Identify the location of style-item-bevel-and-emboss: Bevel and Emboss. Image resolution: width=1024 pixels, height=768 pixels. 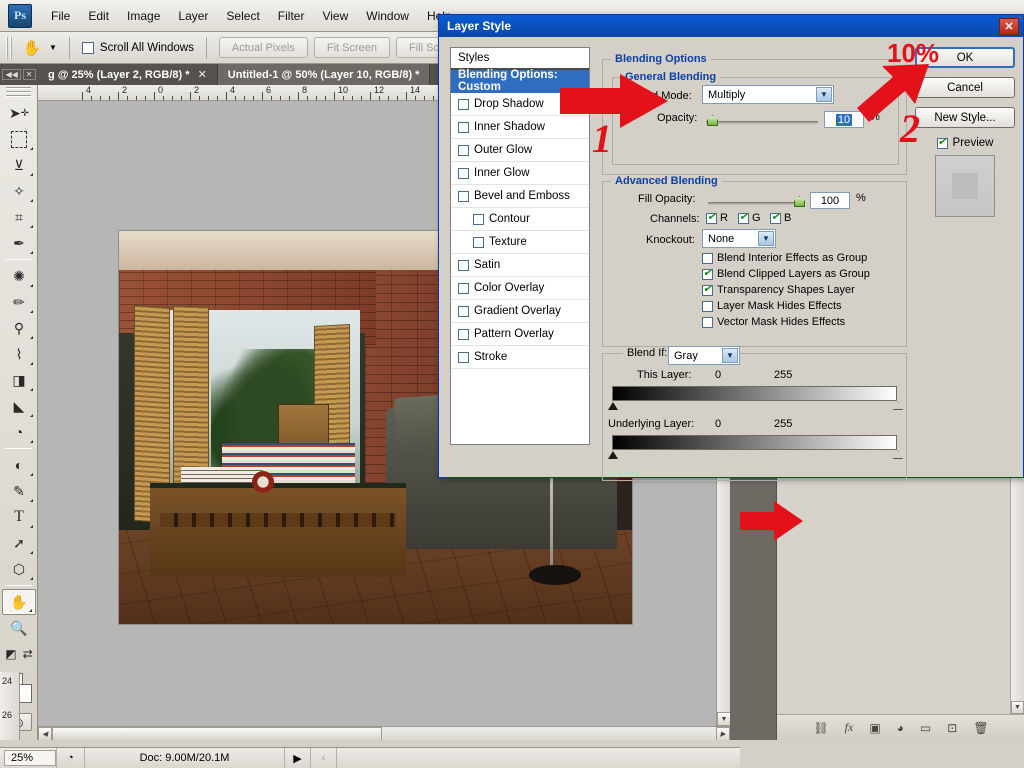
(520, 196).